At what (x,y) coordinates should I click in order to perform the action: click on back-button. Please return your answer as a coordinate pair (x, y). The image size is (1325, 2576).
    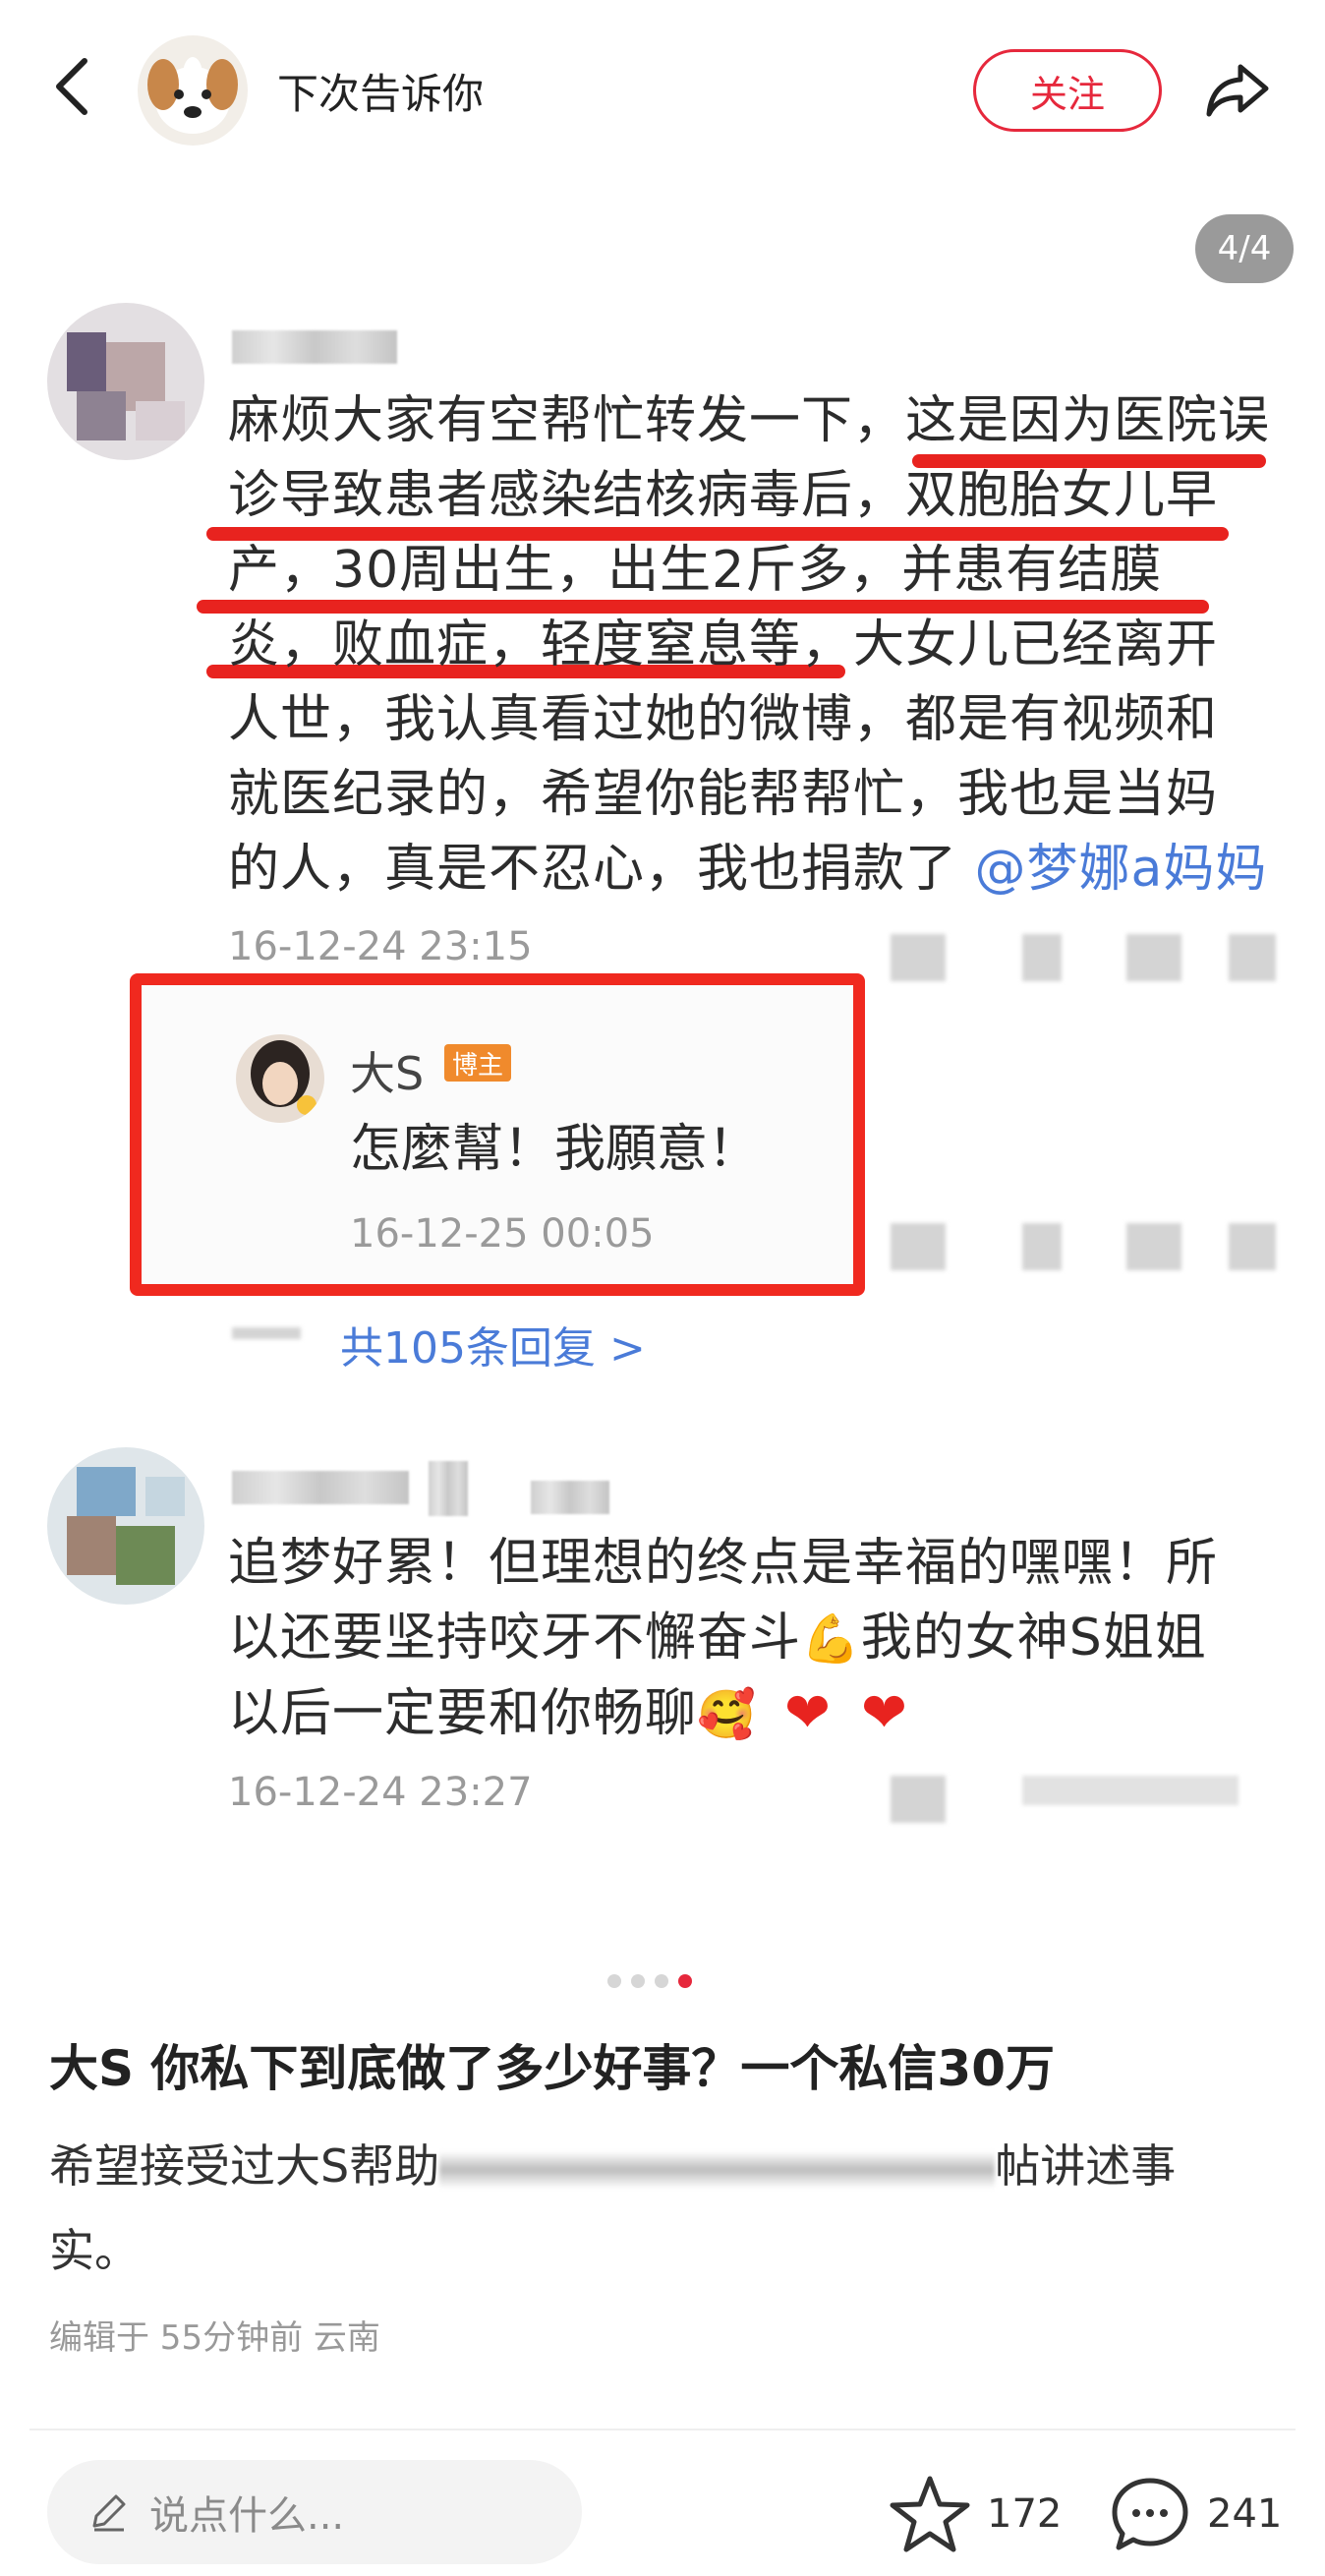
    Looking at the image, I should click on (70, 86).